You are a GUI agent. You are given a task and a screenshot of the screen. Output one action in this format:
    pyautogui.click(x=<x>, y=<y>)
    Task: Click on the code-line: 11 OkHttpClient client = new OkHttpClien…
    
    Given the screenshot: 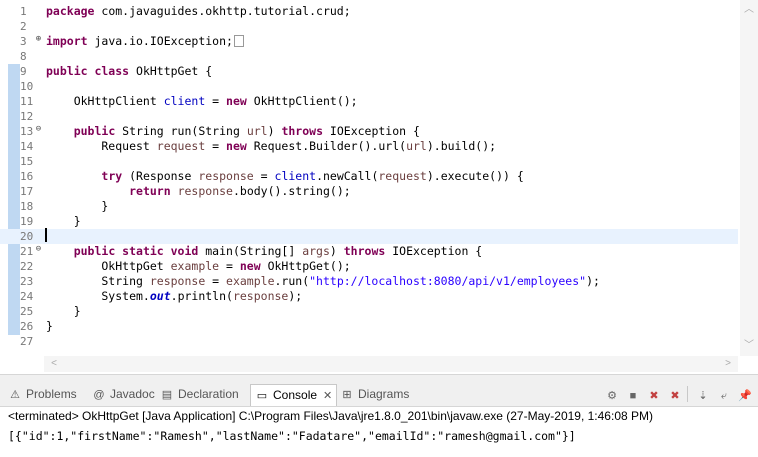 What is the action you would take?
    pyautogui.click(x=369, y=101)
    